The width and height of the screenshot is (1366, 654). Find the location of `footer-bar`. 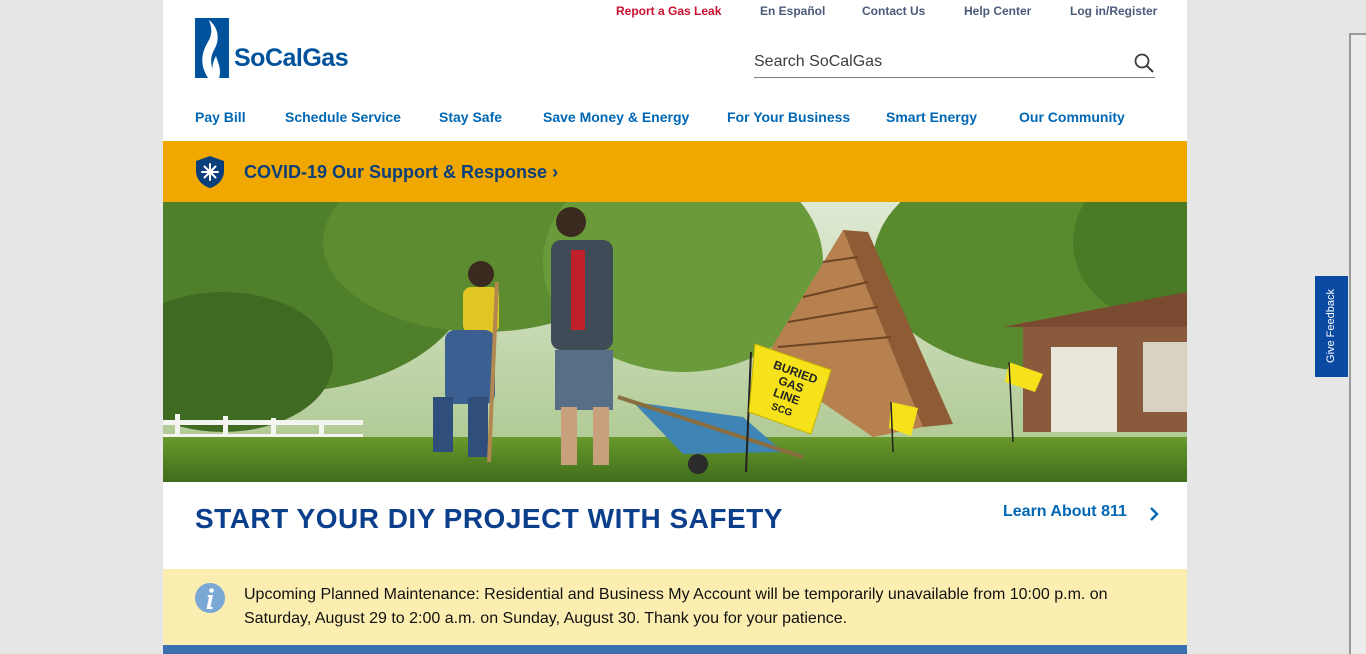

footer-bar is located at coordinates (675, 649).